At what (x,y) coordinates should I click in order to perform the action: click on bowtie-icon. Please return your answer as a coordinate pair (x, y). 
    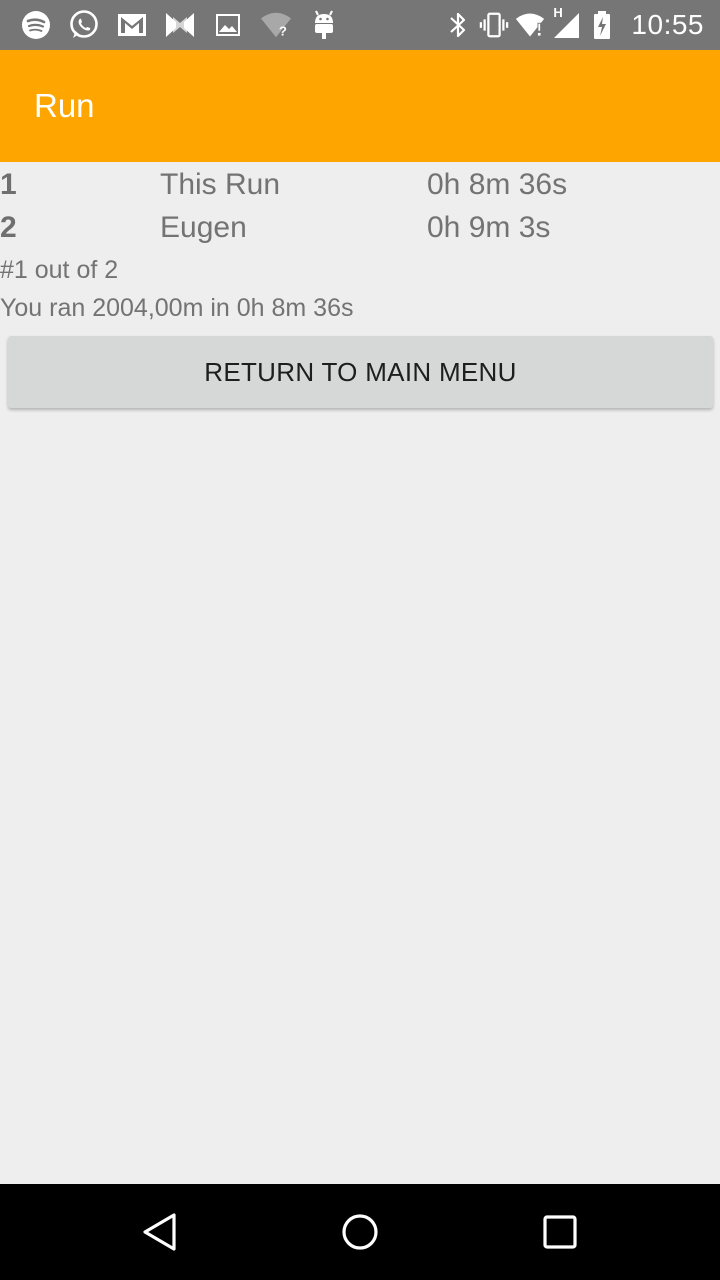
    Looking at the image, I should click on (180, 25).